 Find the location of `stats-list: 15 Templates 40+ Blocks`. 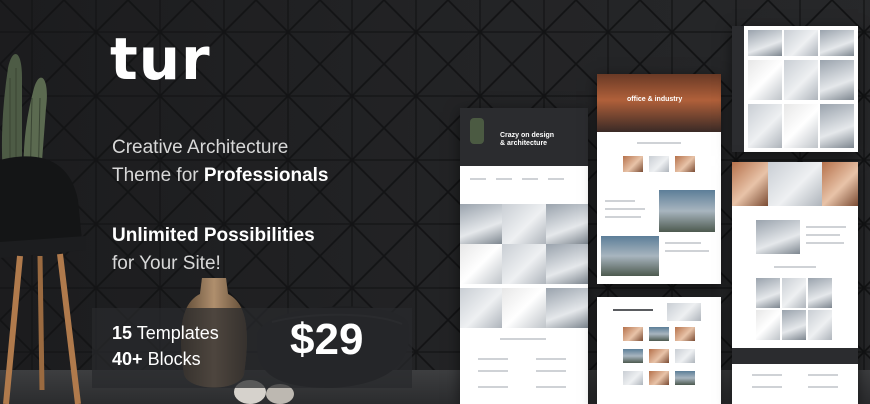

stats-list: 15 Templates 40+ Blocks is located at coordinates (165, 346).